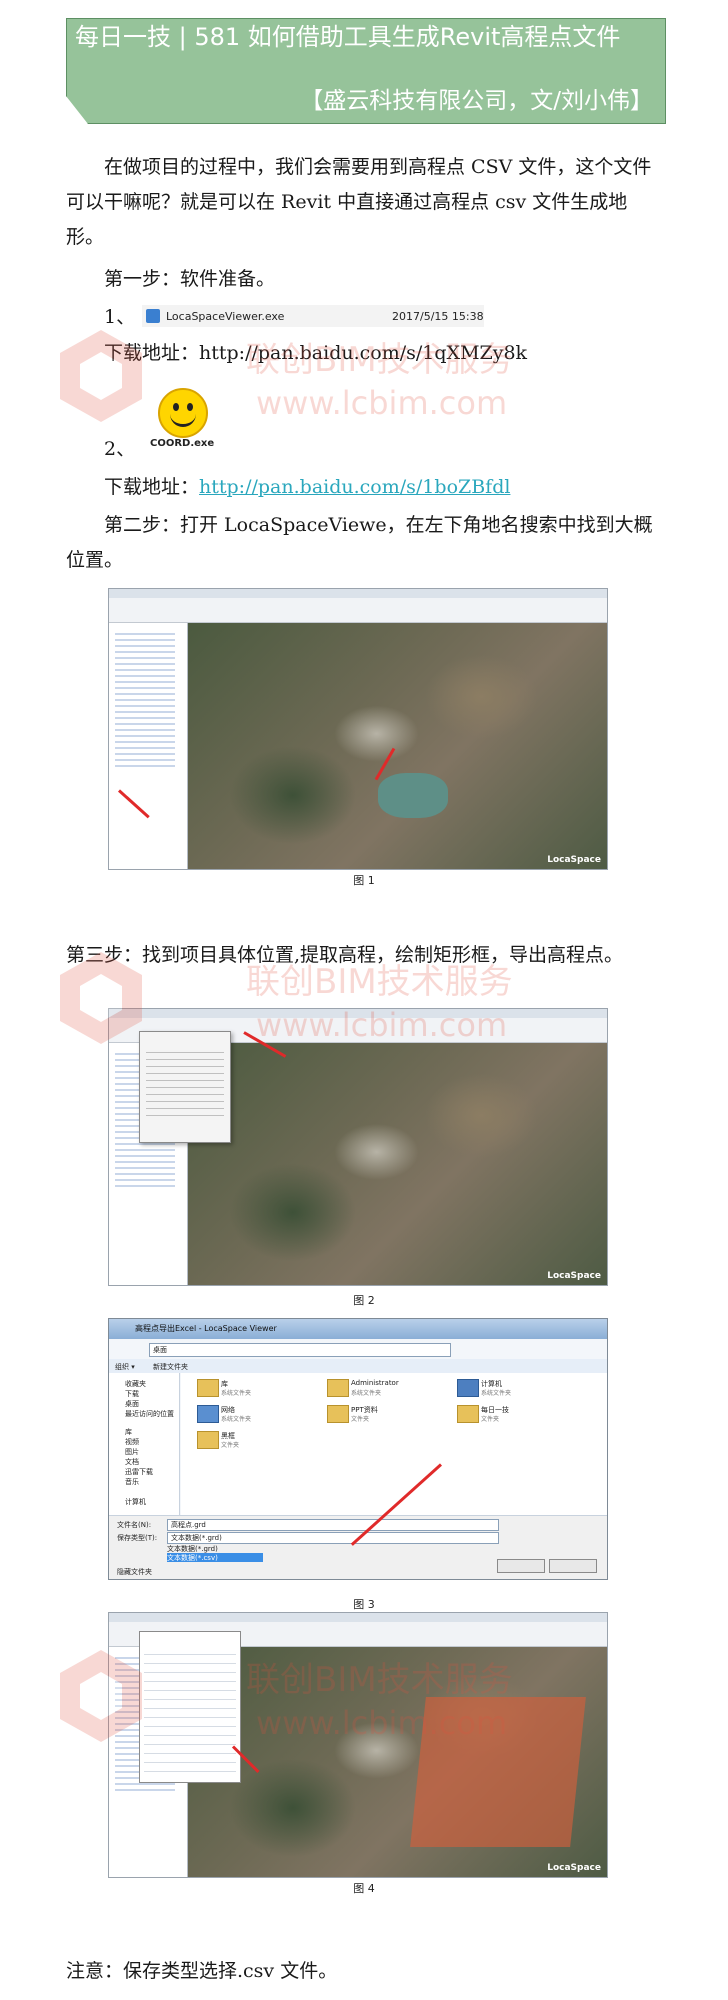 This screenshot has height=2000, width=728. Describe the element at coordinates (202, 1971) in the screenshot. I see `note-paragraph: 注意：保存类型选择.csv 文件。` at that location.